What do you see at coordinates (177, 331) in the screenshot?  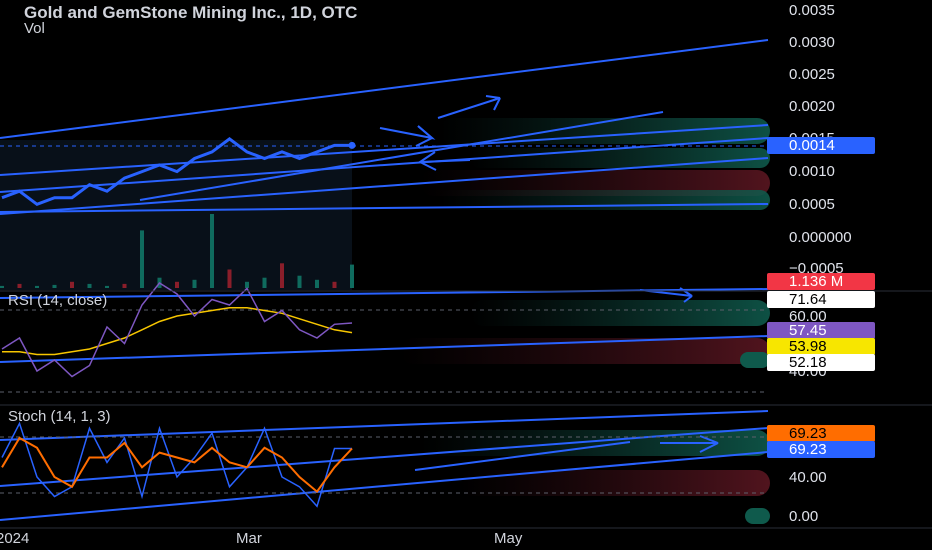 I see `rsi-ma-line` at bounding box center [177, 331].